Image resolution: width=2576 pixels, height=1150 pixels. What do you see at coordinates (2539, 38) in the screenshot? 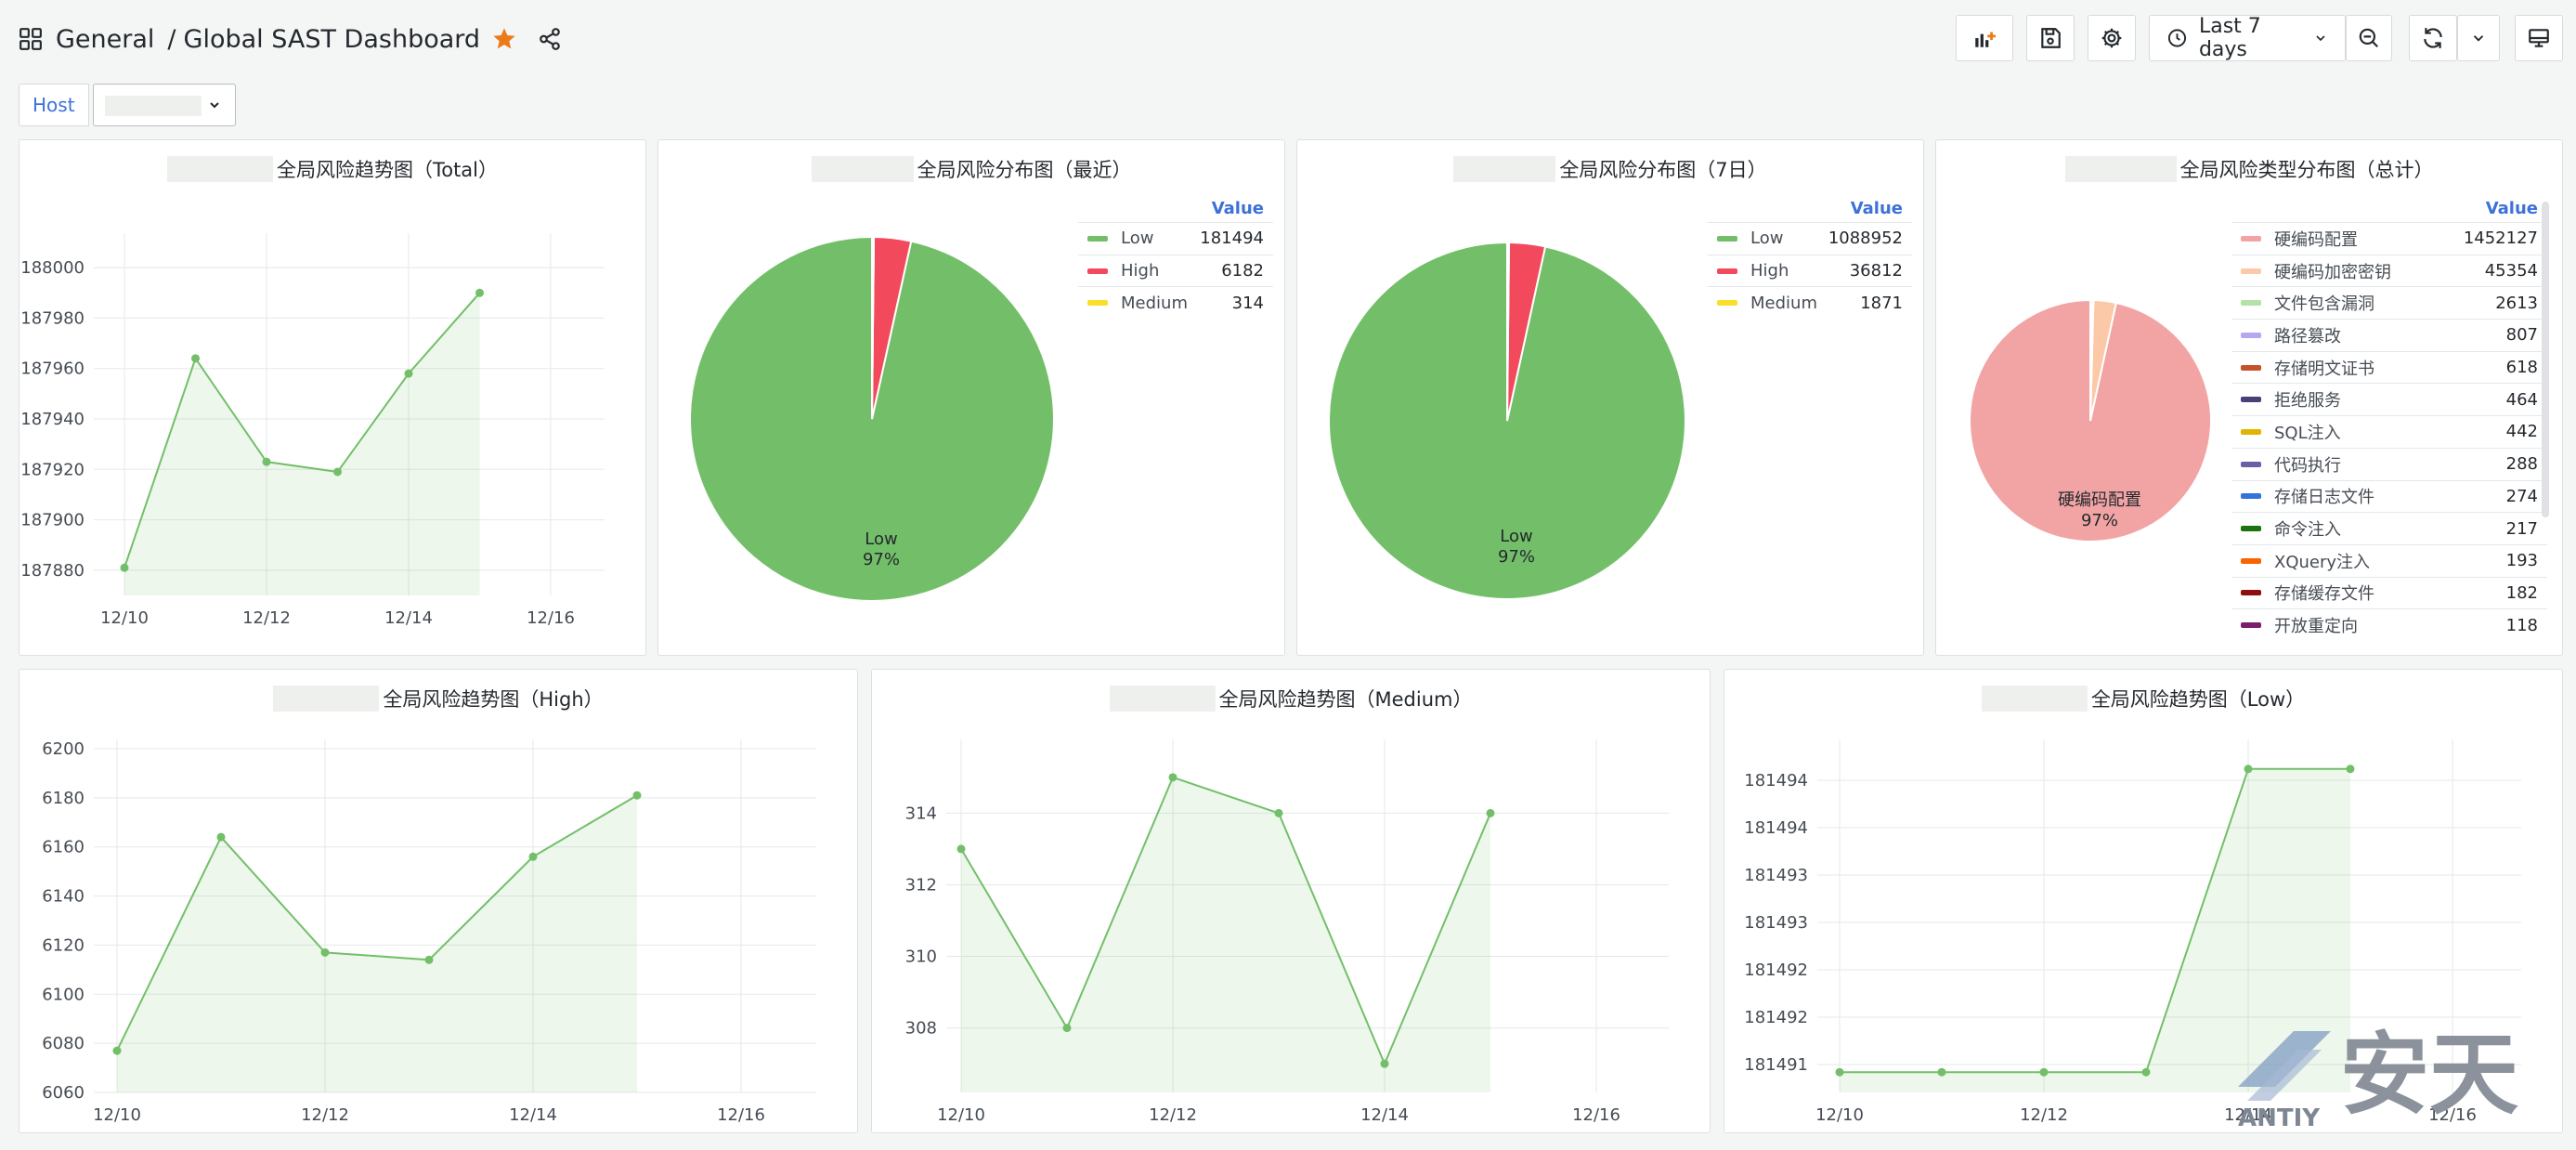
I see `cycle-view-mode-button` at bounding box center [2539, 38].